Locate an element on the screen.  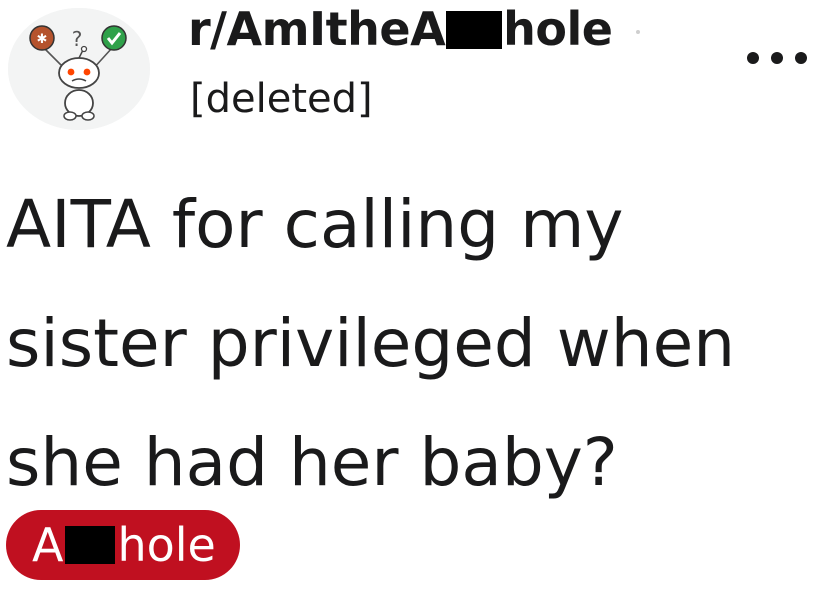
flair-prefix: A is located at coordinates (48, 545).